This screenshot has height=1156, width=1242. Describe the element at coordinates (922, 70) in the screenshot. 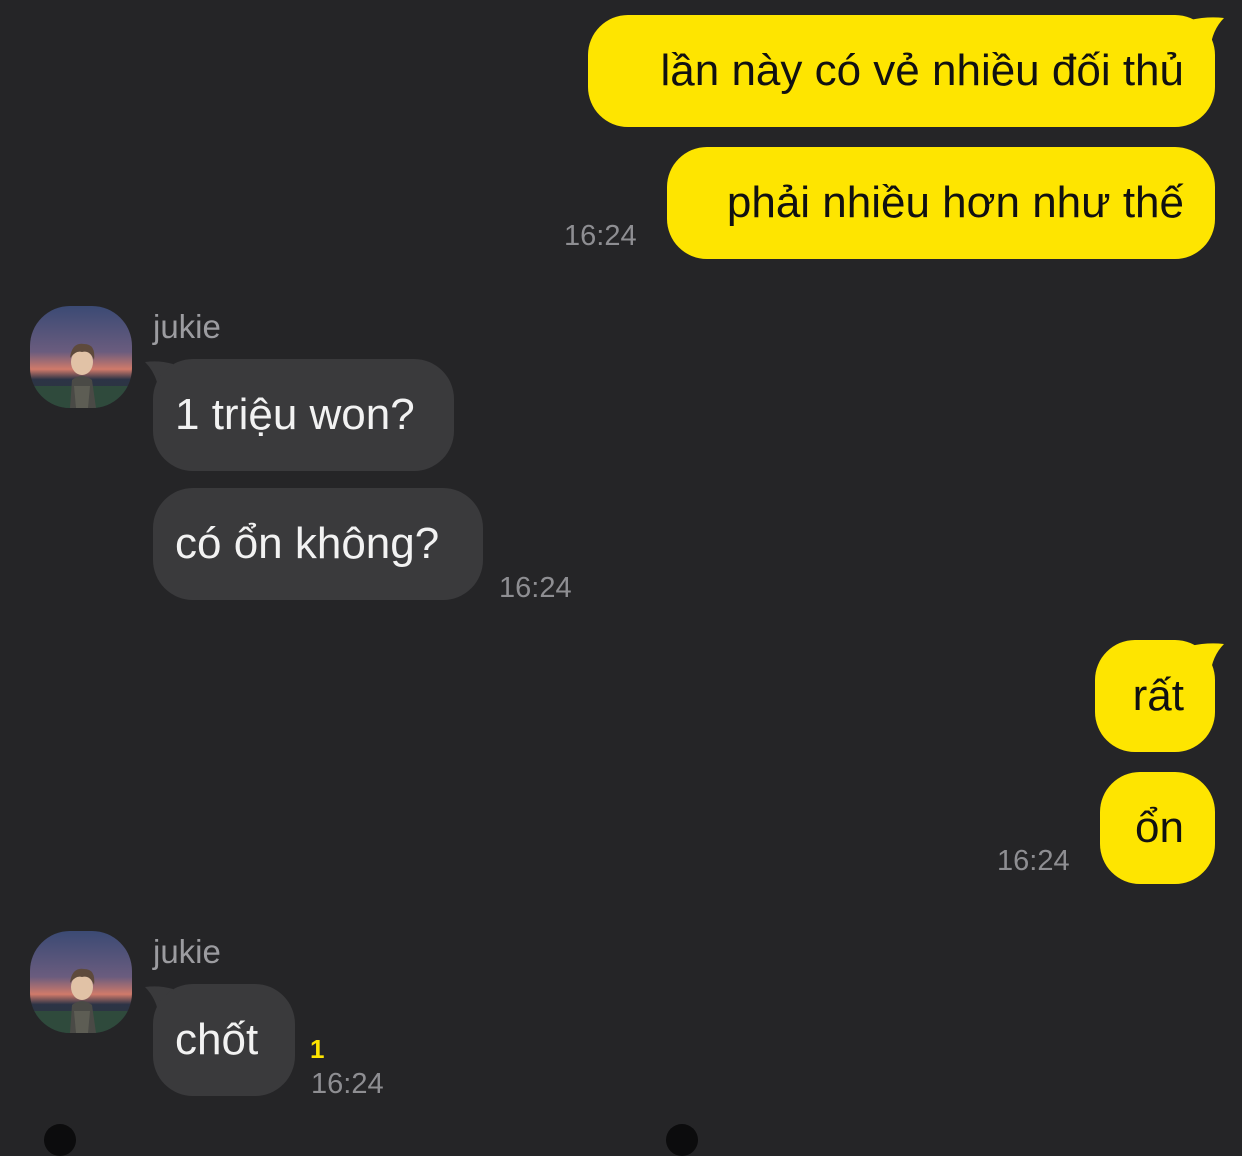

I see `message-text: lần này có vẻ nhiều đối thủ` at that location.